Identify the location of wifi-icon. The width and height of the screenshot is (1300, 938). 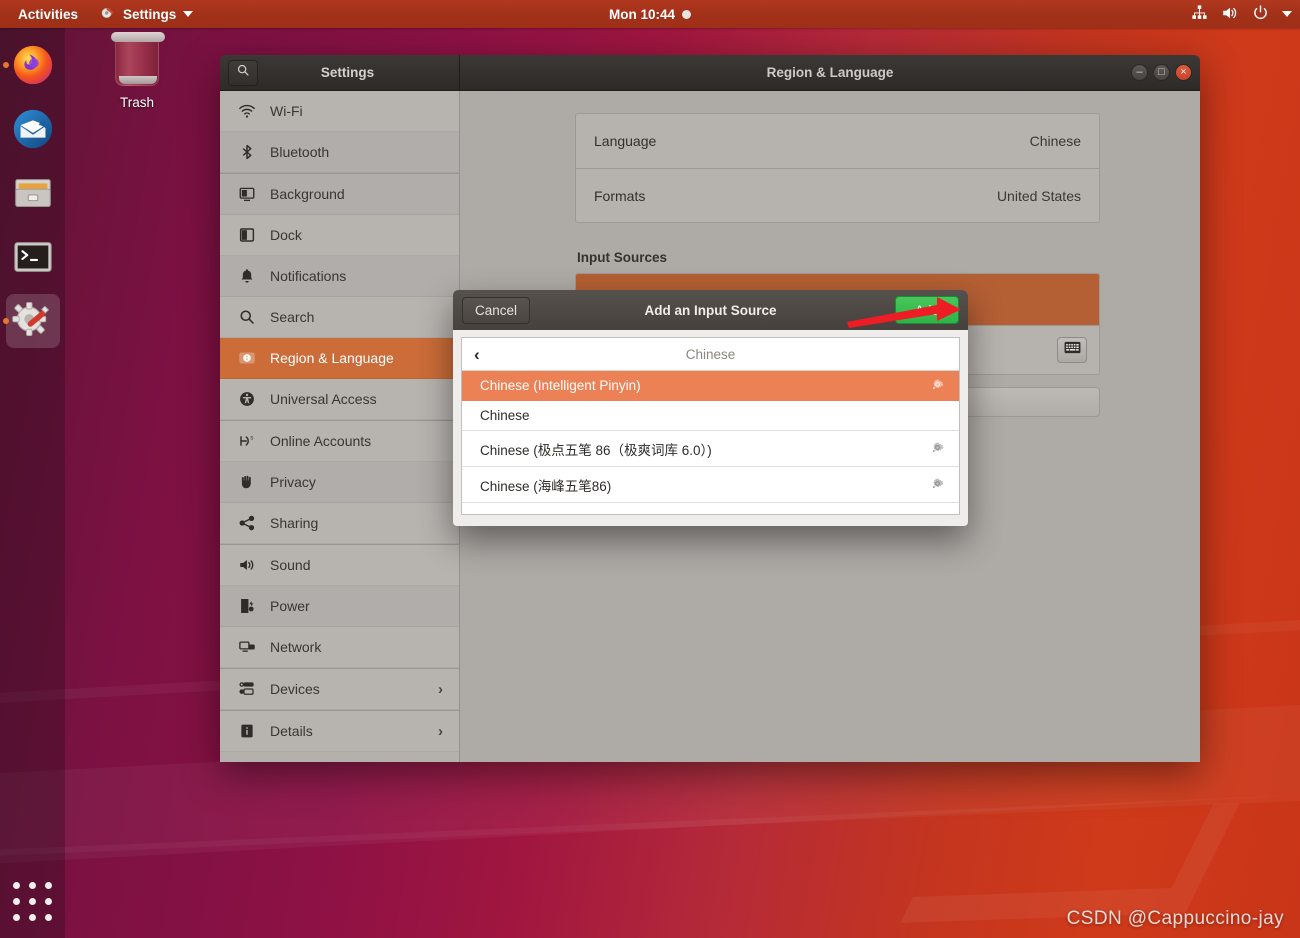
(247, 111).